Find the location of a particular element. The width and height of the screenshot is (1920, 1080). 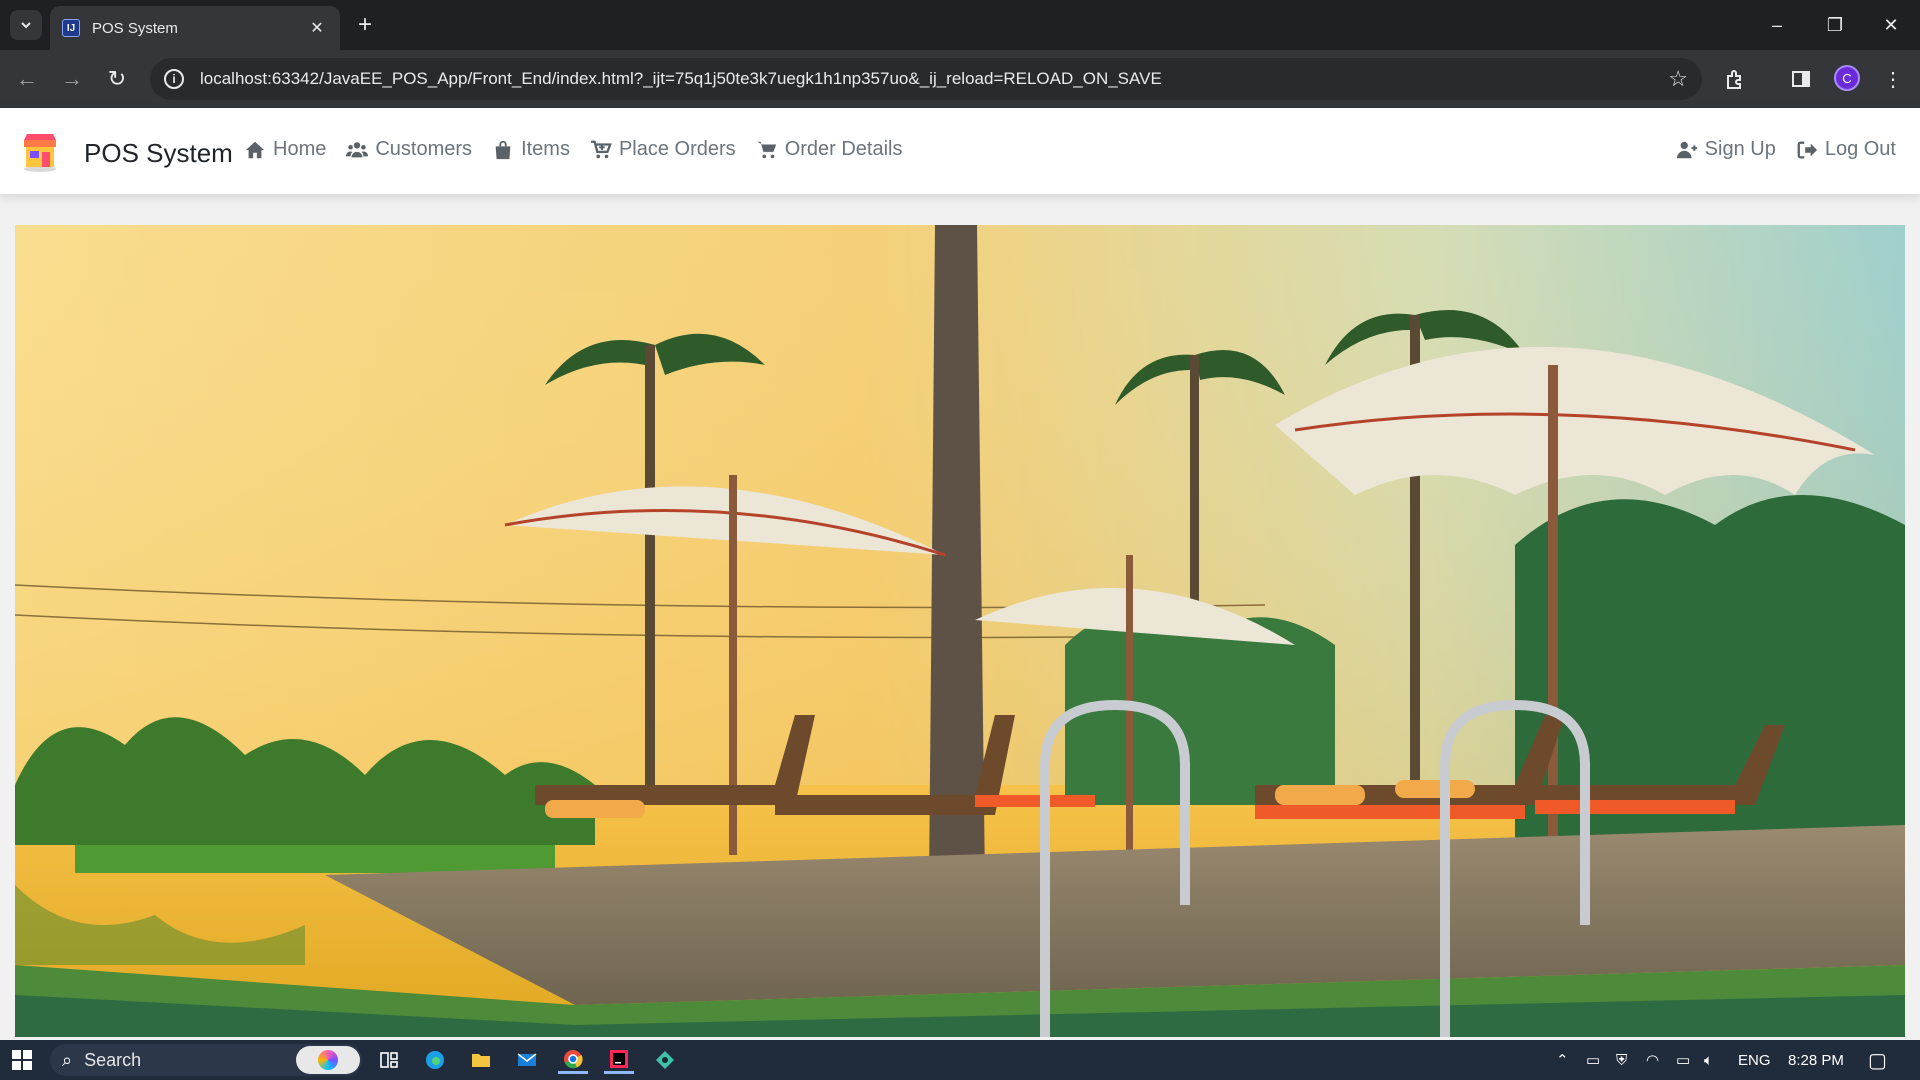

nav-link-customers: Customers is located at coordinates (409, 149).